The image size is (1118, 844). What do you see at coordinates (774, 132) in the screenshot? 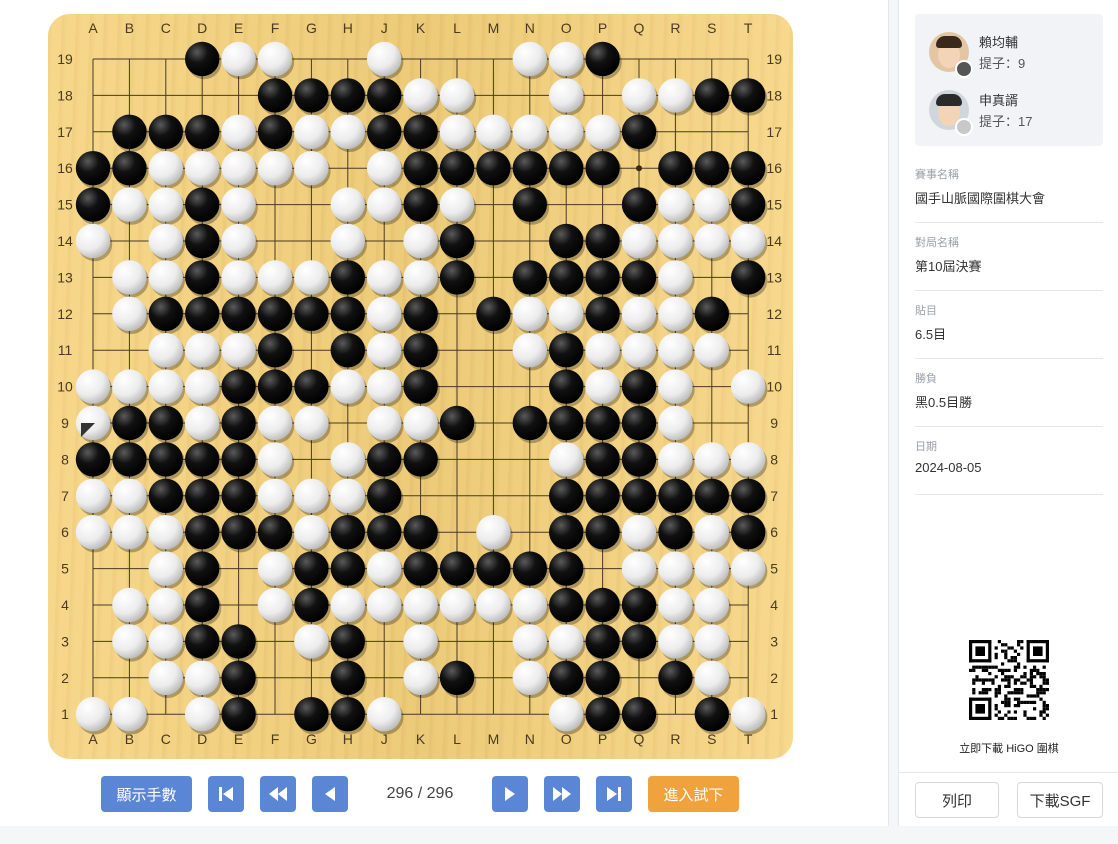
I see `row-label-right: 17` at bounding box center [774, 132].